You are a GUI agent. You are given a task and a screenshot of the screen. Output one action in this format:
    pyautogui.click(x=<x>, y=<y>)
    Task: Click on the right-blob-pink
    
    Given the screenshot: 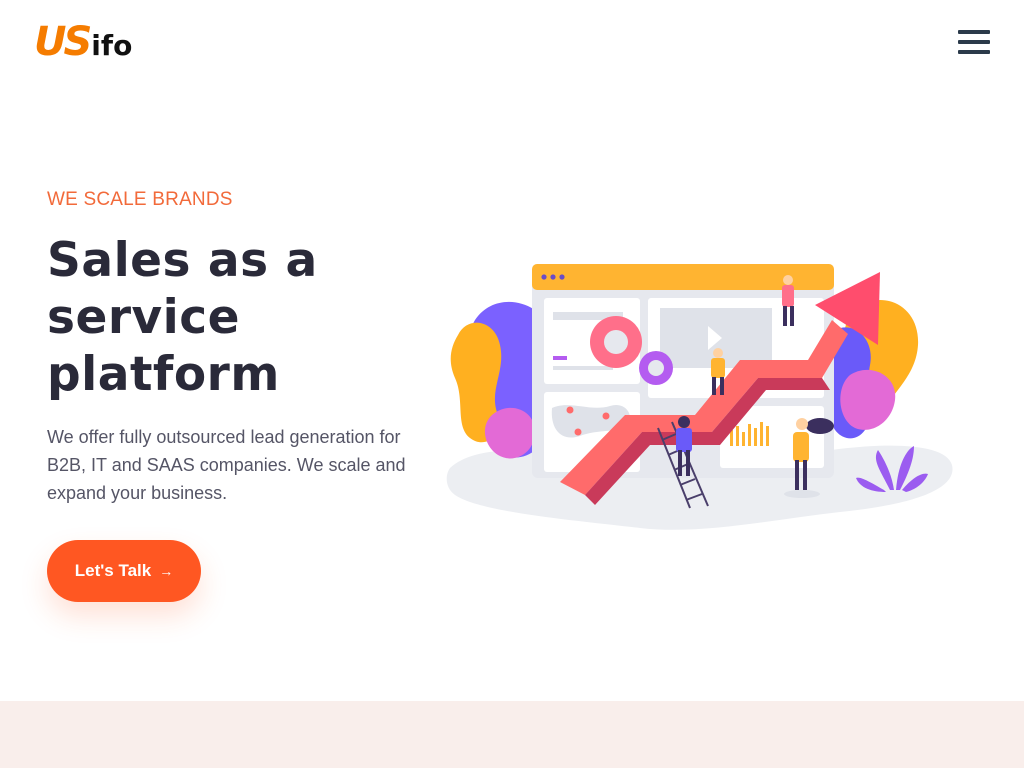 What is the action you would take?
    pyautogui.click(x=868, y=399)
    